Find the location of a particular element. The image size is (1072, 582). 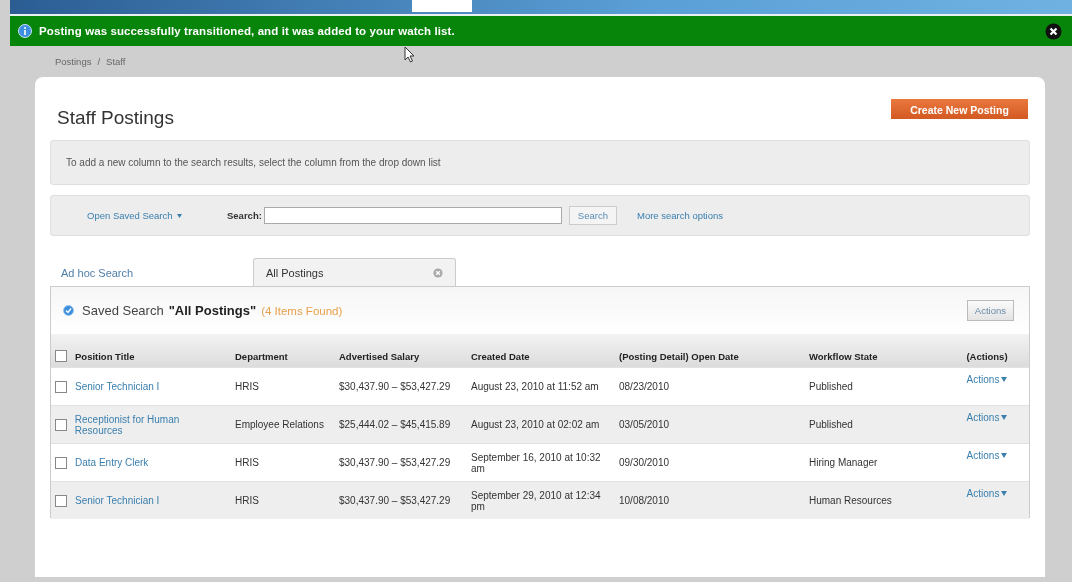

search-label: Search: is located at coordinates (244, 215).